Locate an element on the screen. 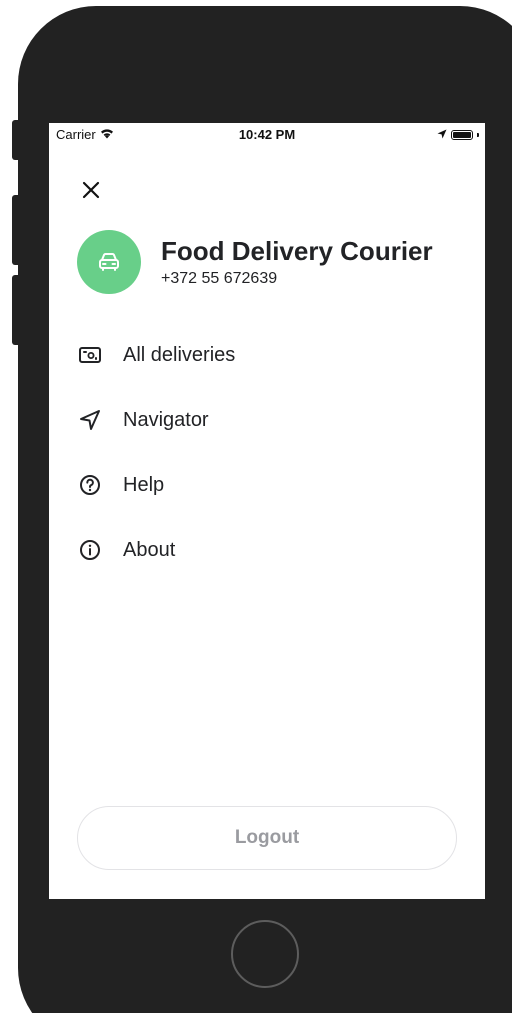 The image size is (512, 1013). menu-label-about: About is located at coordinates (149, 549).